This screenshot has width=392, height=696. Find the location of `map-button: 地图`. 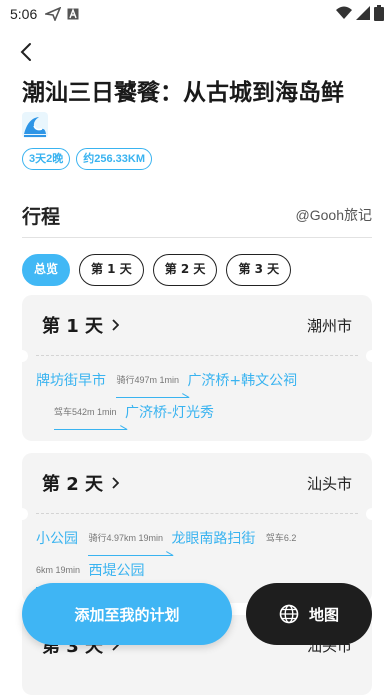

map-button: 地图 is located at coordinates (309, 614).